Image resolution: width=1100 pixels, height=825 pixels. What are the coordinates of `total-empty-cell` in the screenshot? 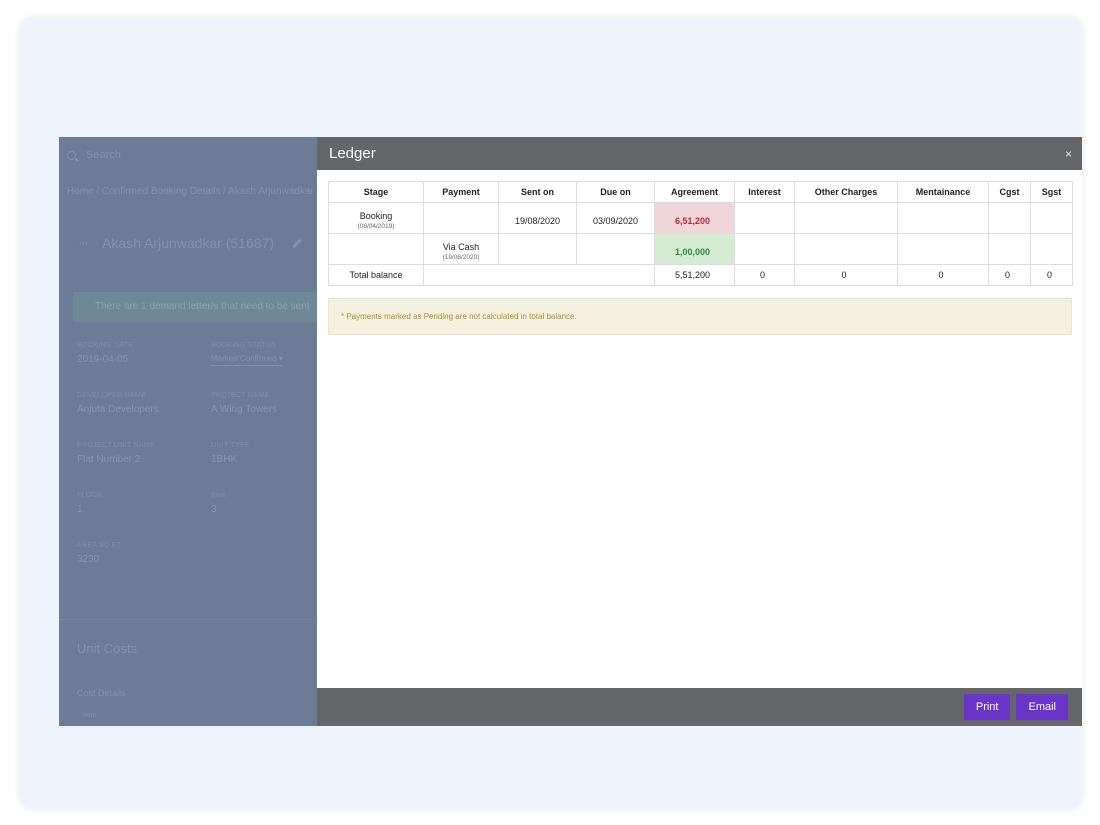 It's located at (539, 275).